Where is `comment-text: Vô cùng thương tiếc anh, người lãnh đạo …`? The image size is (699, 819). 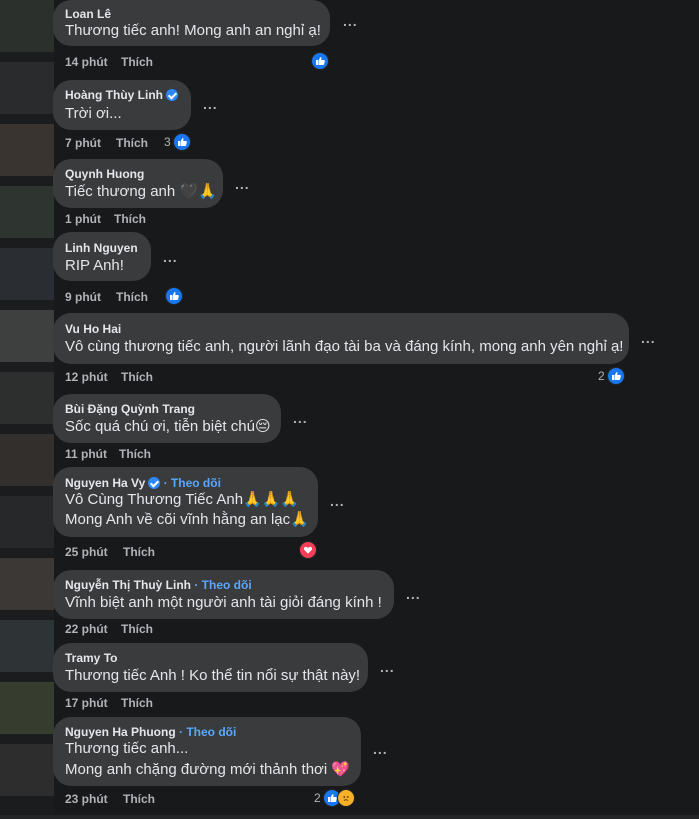
comment-text: Vô cùng thương tiếc anh, người lãnh đạo … is located at coordinates (344, 346).